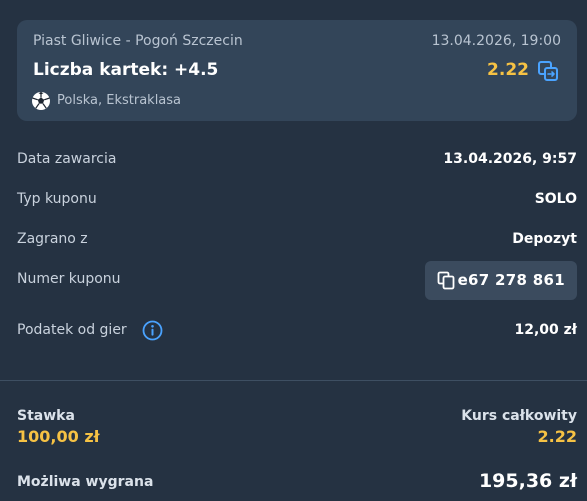 The width and height of the screenshot is (587, 501). I want to click on copy-coupon-number-button: e67 278 861, so click(501, 280).